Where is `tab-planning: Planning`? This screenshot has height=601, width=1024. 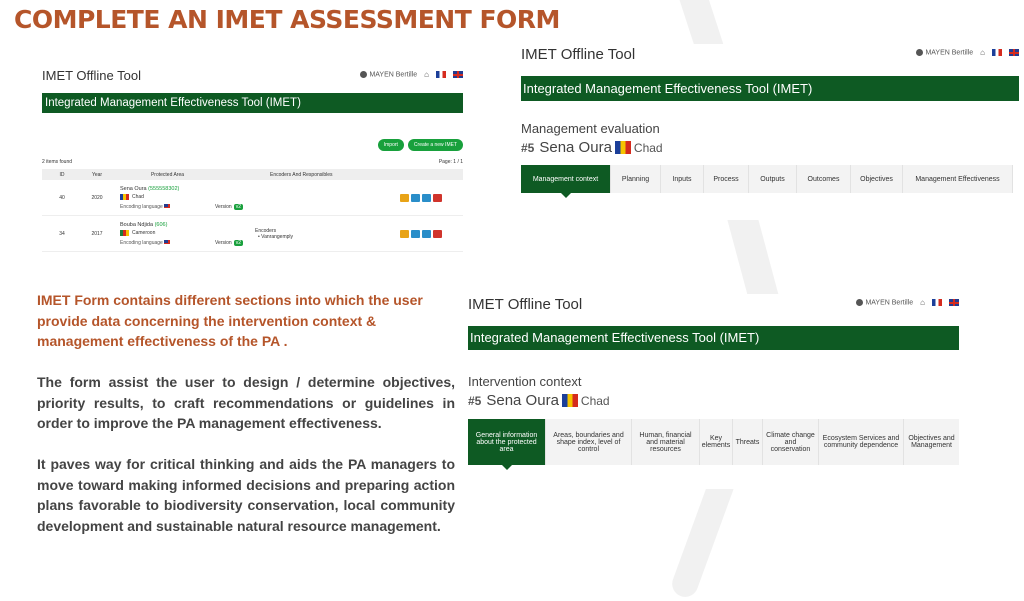
tab-planning: Planning is located at coordinates (636, 179).